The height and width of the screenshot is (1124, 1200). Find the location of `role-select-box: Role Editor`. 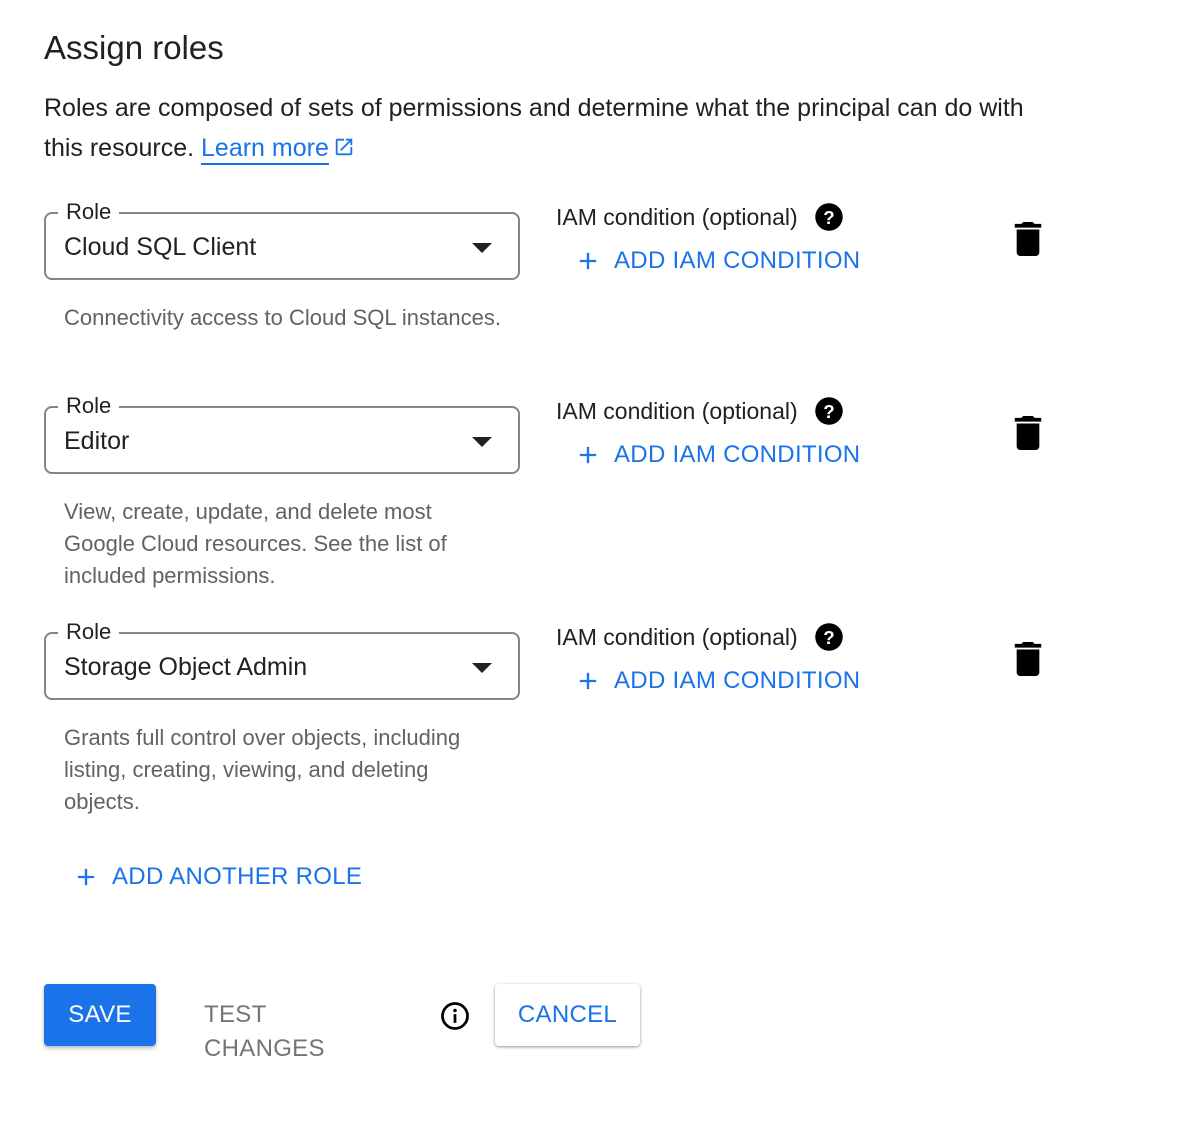

role-select-box: Role Editor is located at coordinates (282, 433).